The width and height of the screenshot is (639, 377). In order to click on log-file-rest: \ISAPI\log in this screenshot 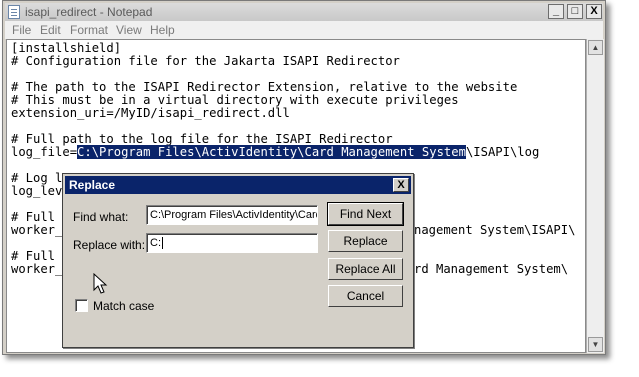, I will do `click(502, 152)`.